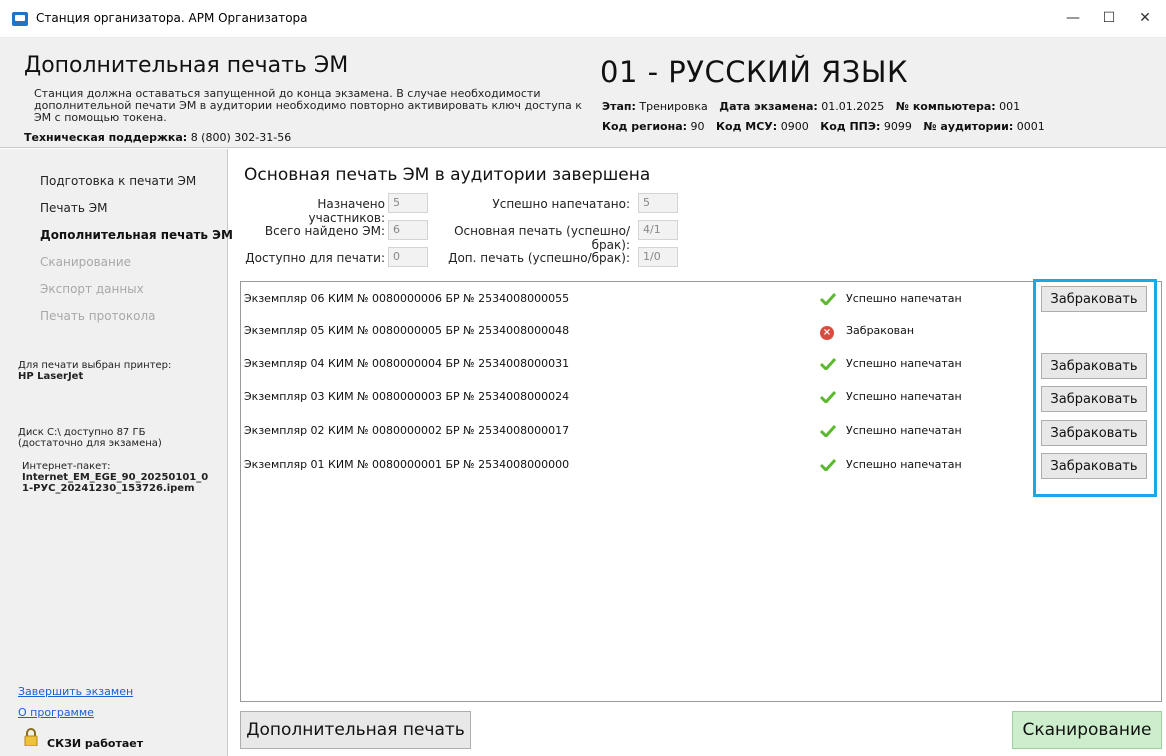 This screenshot has height=756, width=1166. What do you see at coordinates (447, 175) in the screenshot?
I see `main-title: Основная печать ЭМ в аудитории завершена` at bounding box center [447, 175].